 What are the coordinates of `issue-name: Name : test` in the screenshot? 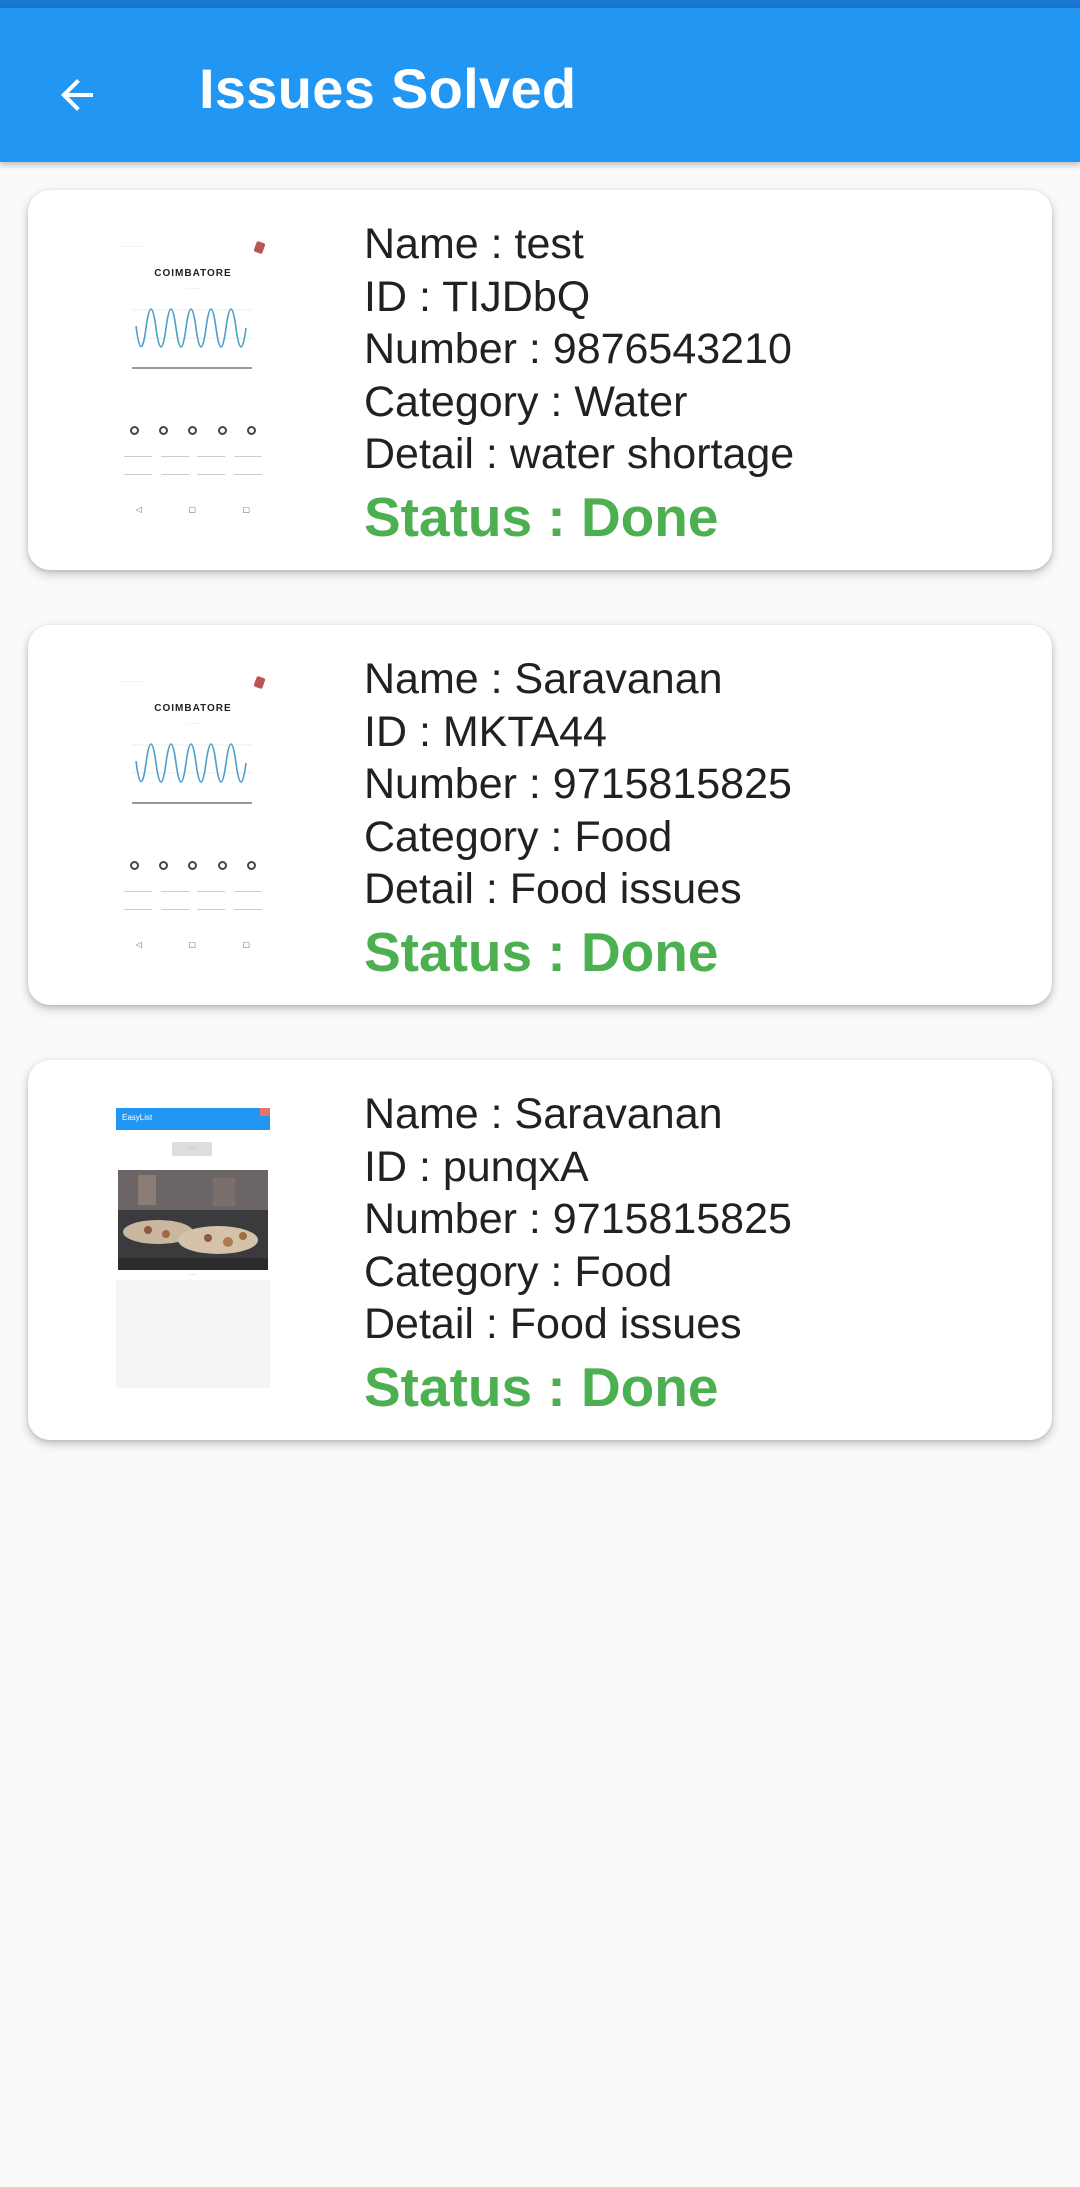 It's located at (474, 244).